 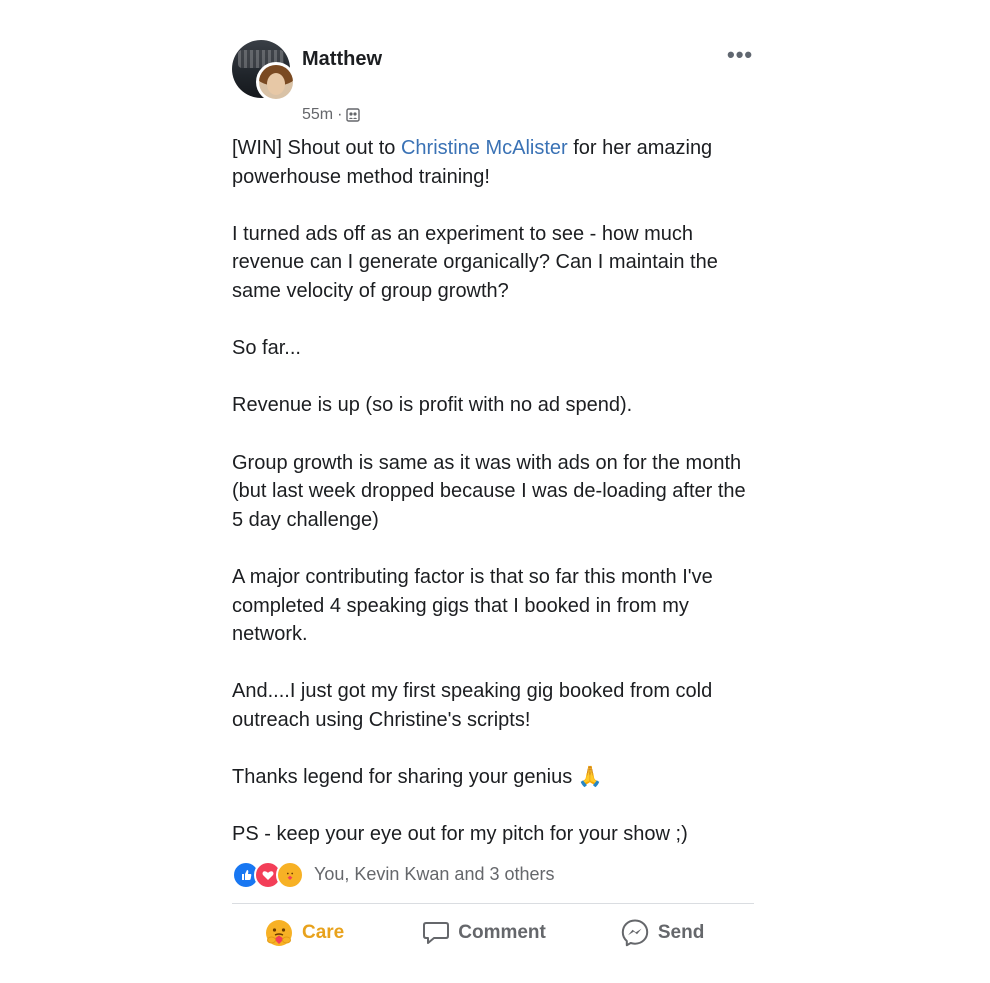 I want to click on author-name: Matthew, so click(x=342, y=59).